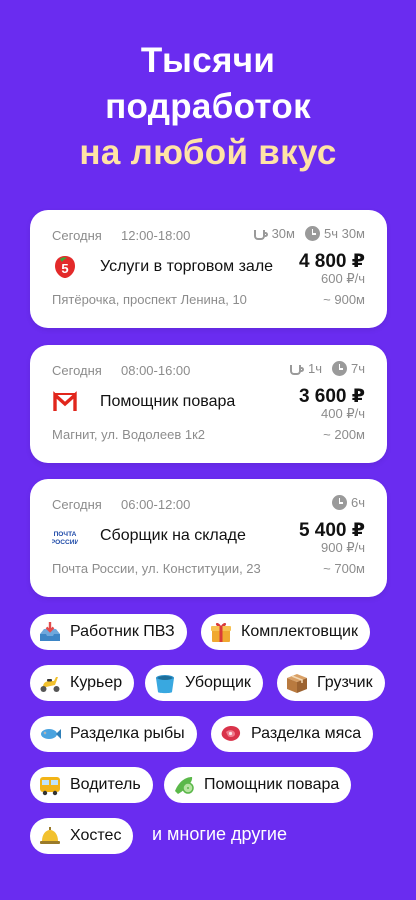 The image size is (416, 900). I want to click on meat-icon, so click(231, 733).